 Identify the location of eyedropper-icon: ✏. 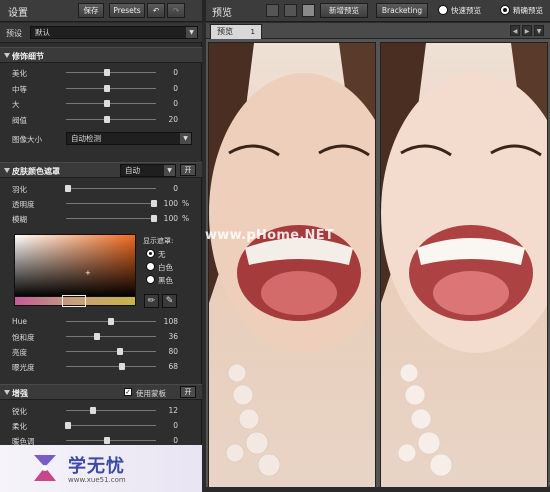
(151, 301).